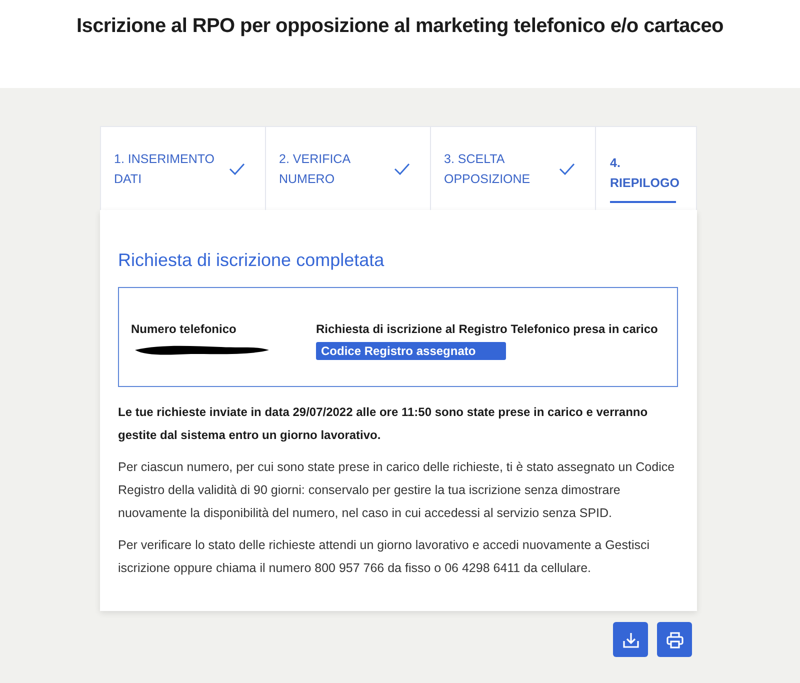 This screenshot has width=800, height=683. What do you see at coordinates (184, 329) in the screenshot?
I see `number-label: Numero telefonico` at bounding box center [184, 329].